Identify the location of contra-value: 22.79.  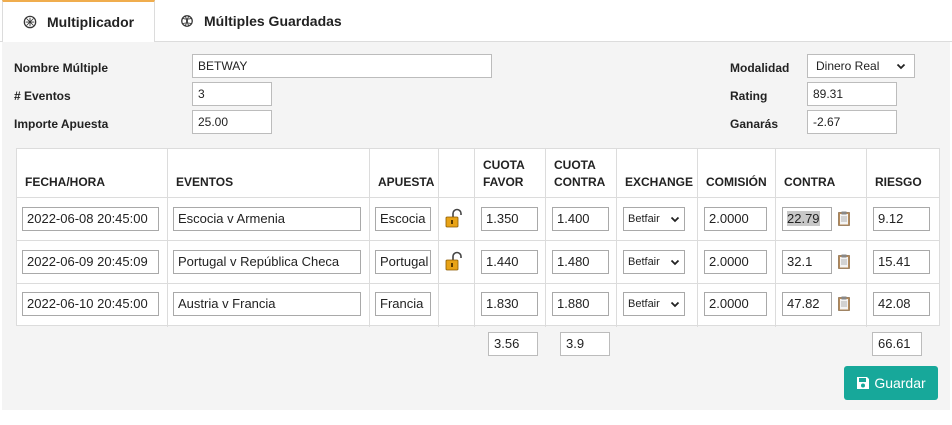
(803, 218).